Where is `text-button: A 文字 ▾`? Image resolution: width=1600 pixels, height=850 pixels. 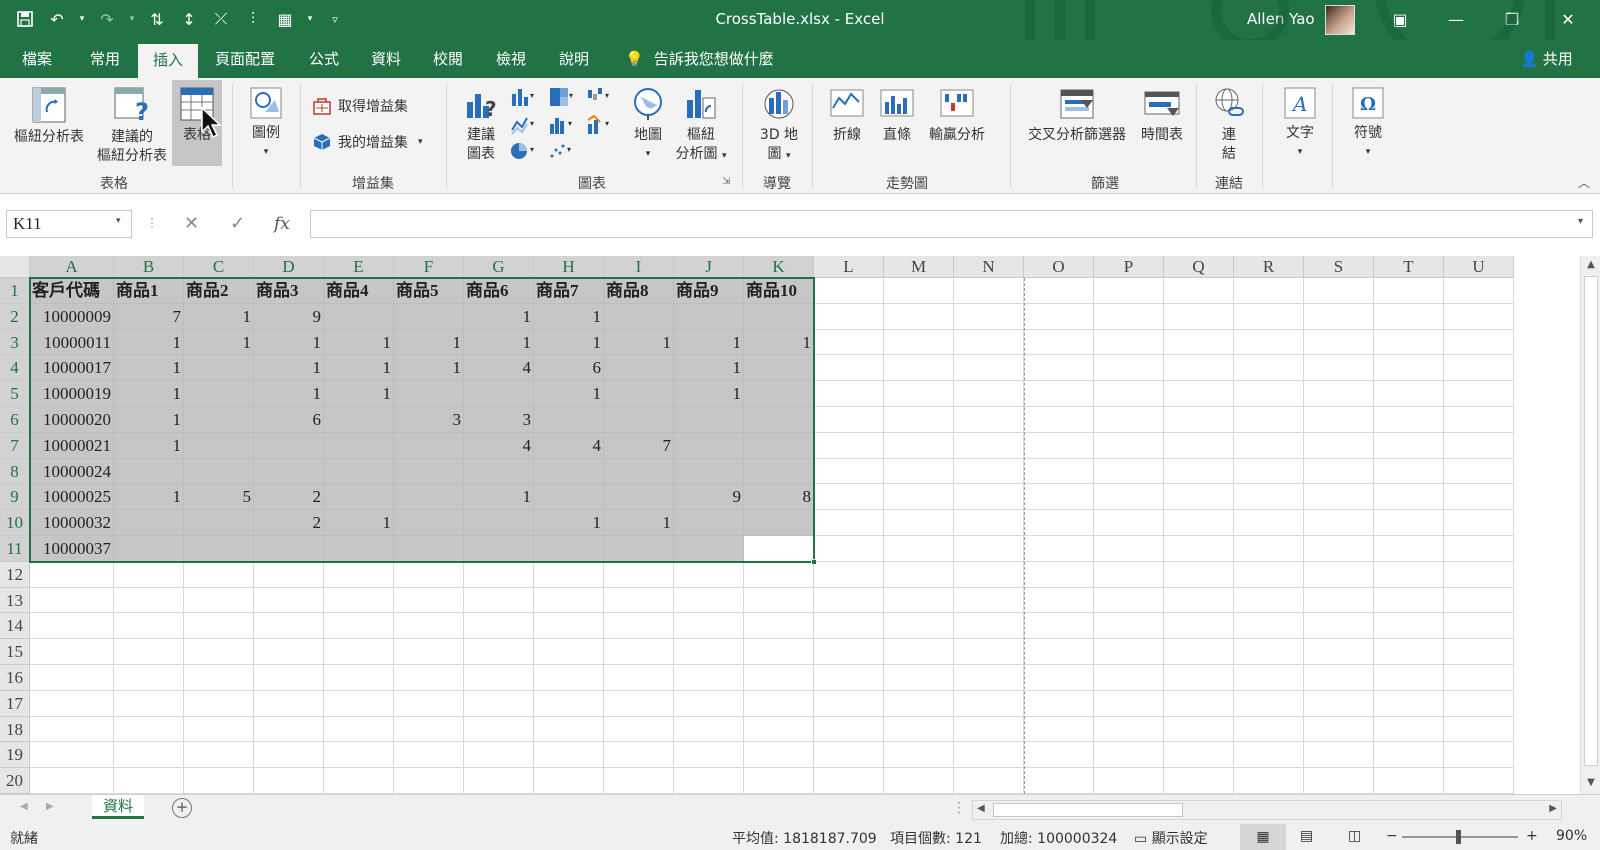
text-button: A 文字 ▾ is located at coordinates (1300, 121).